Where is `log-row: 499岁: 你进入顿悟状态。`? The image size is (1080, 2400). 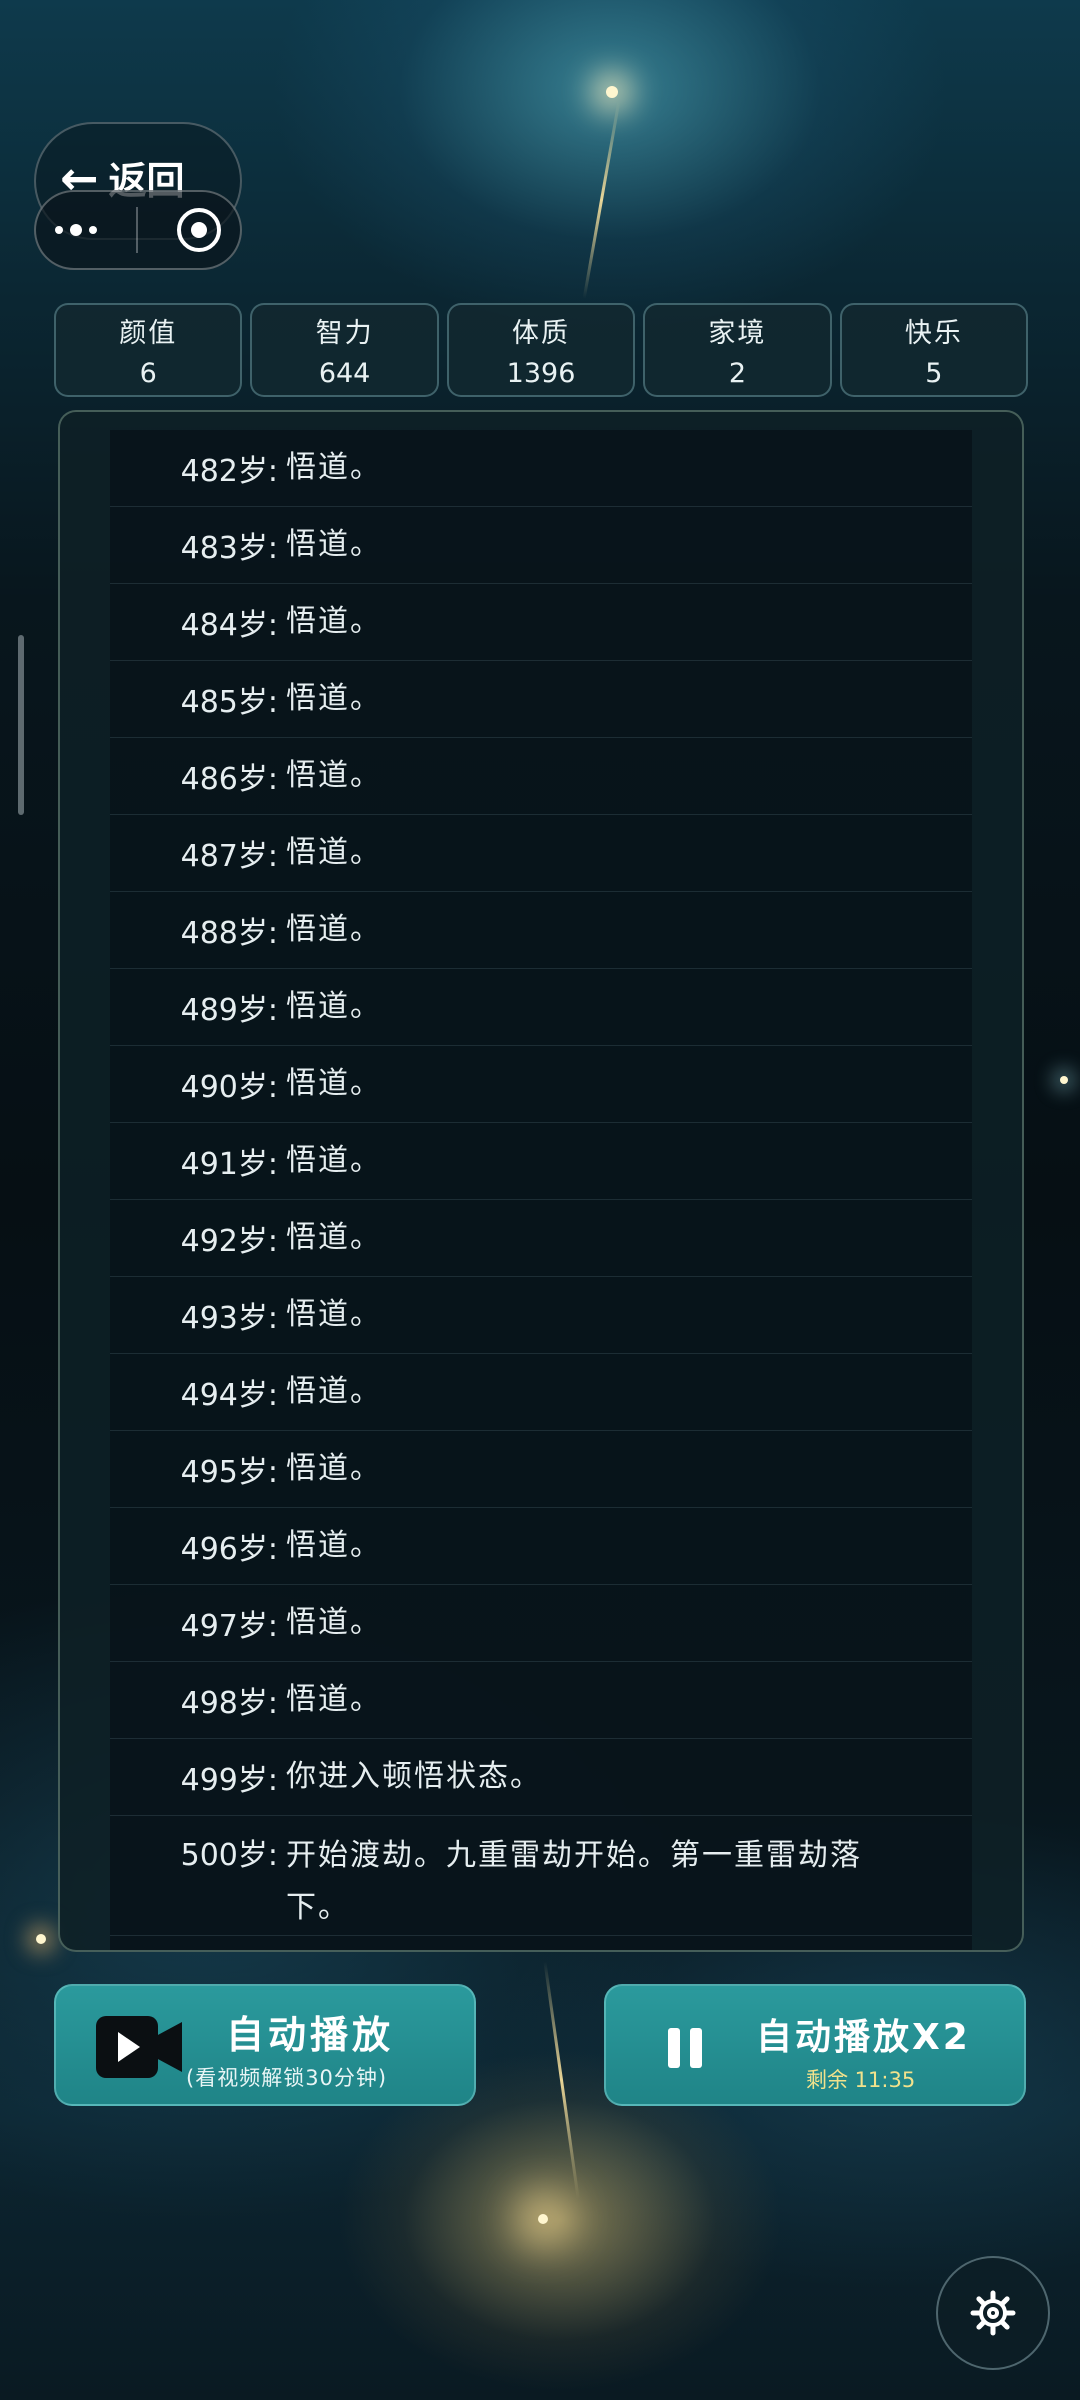 log-row: 499岁: 你进入顿悟状态。 is located at coordinates (541, 1777).